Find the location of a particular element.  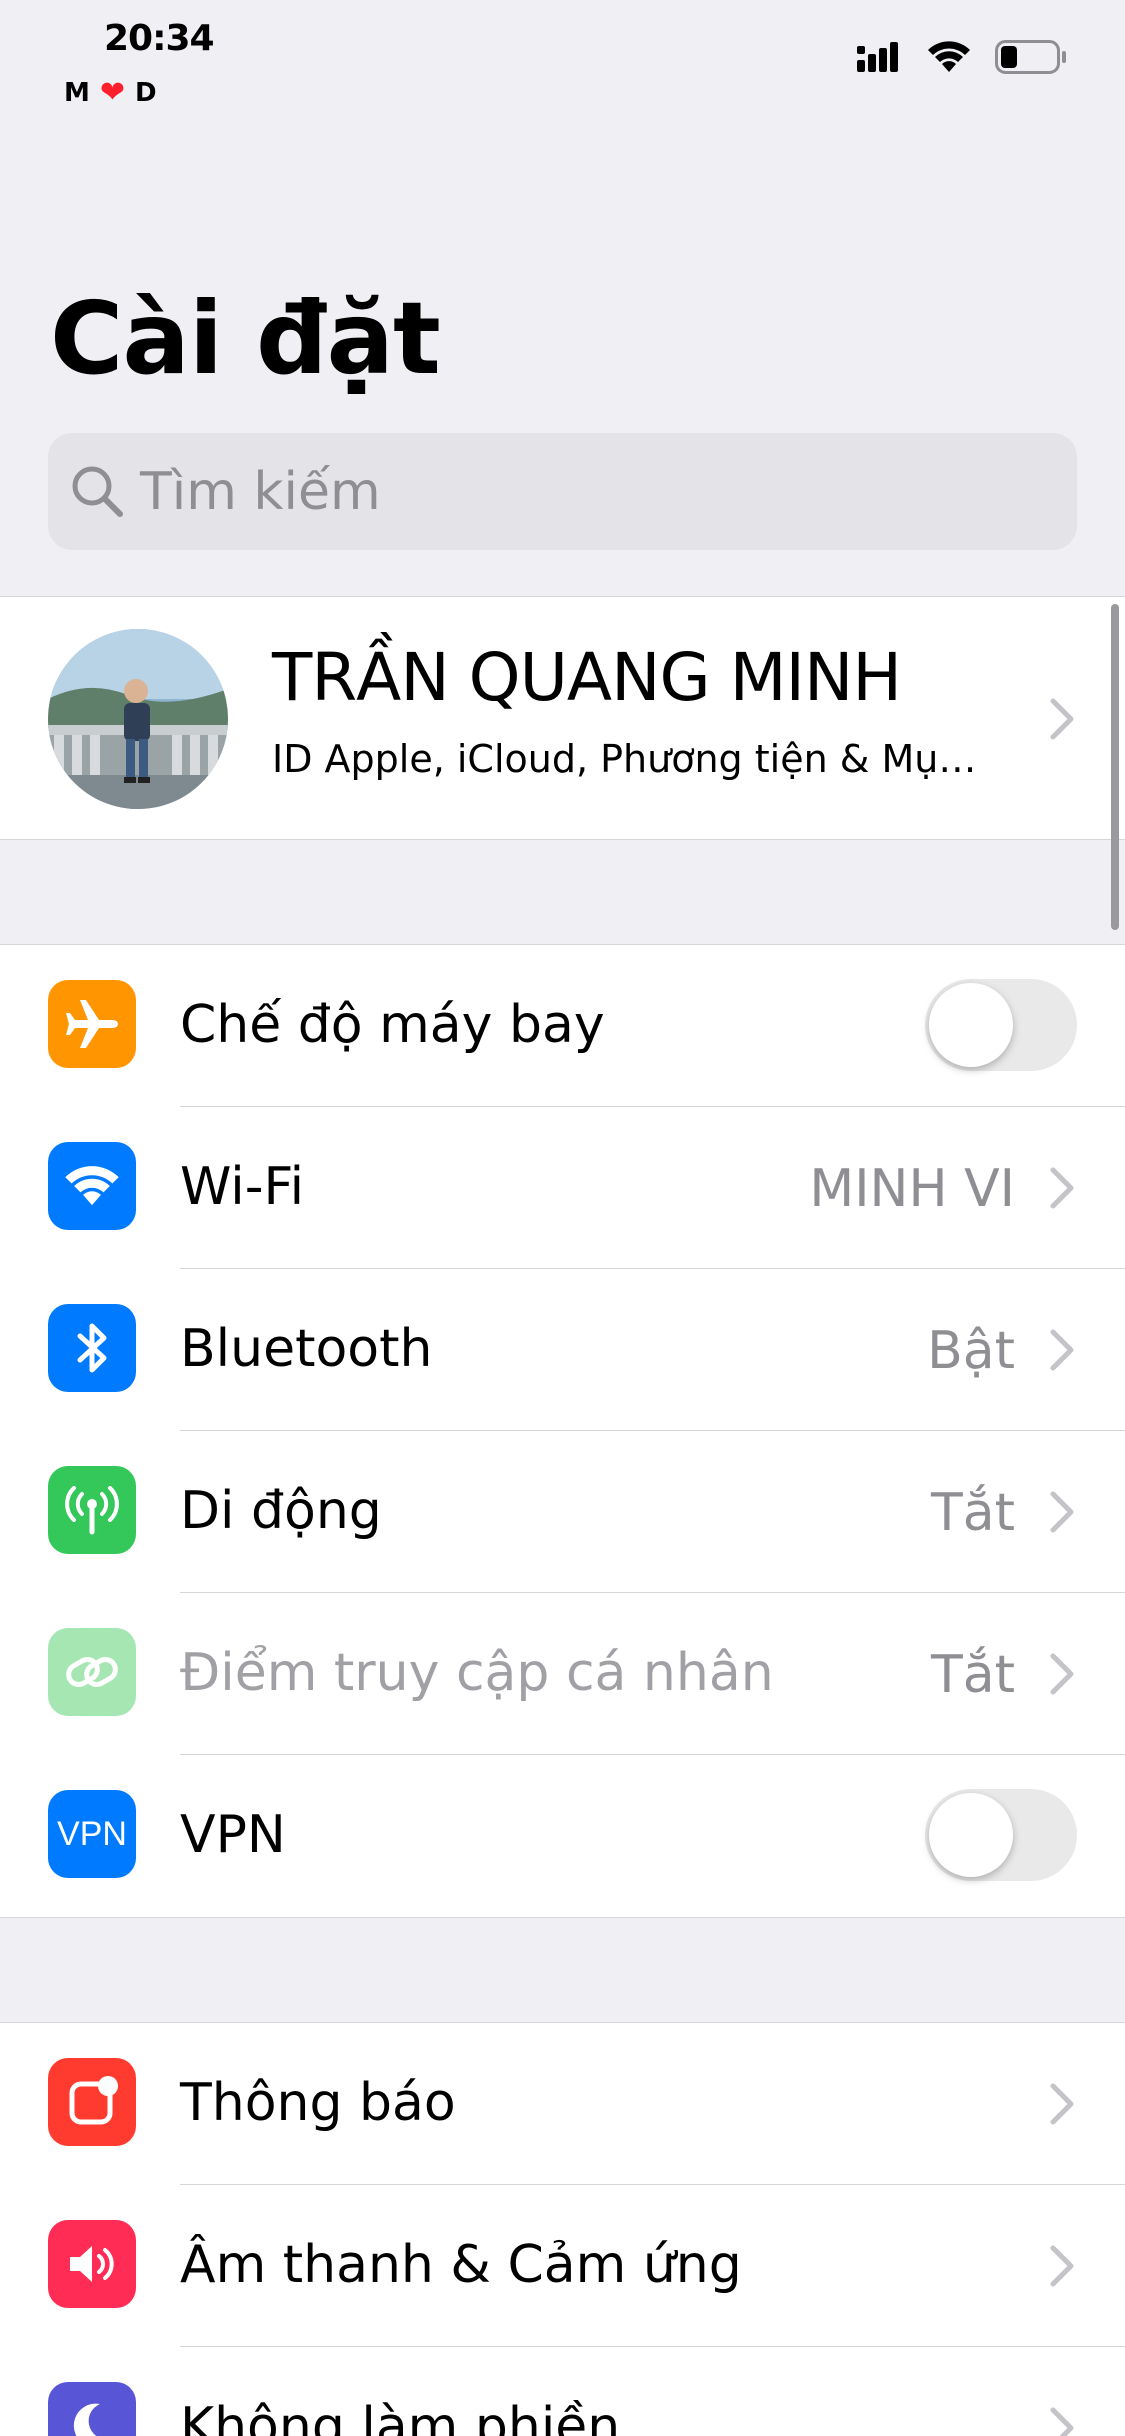

row-label: Bluetooth is located at coordinates (306, 1349).